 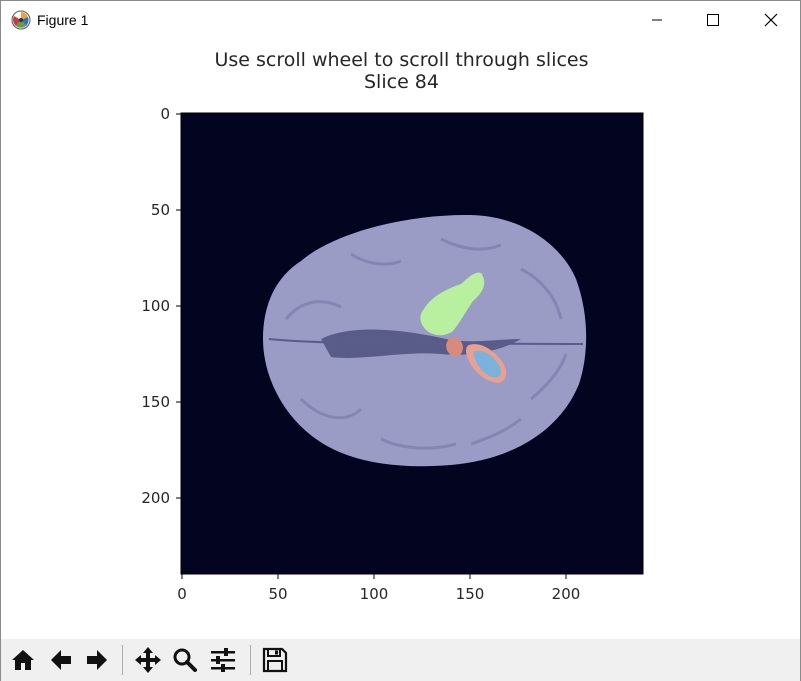 I want to click on maximize-button, so click(x=713, y=20).